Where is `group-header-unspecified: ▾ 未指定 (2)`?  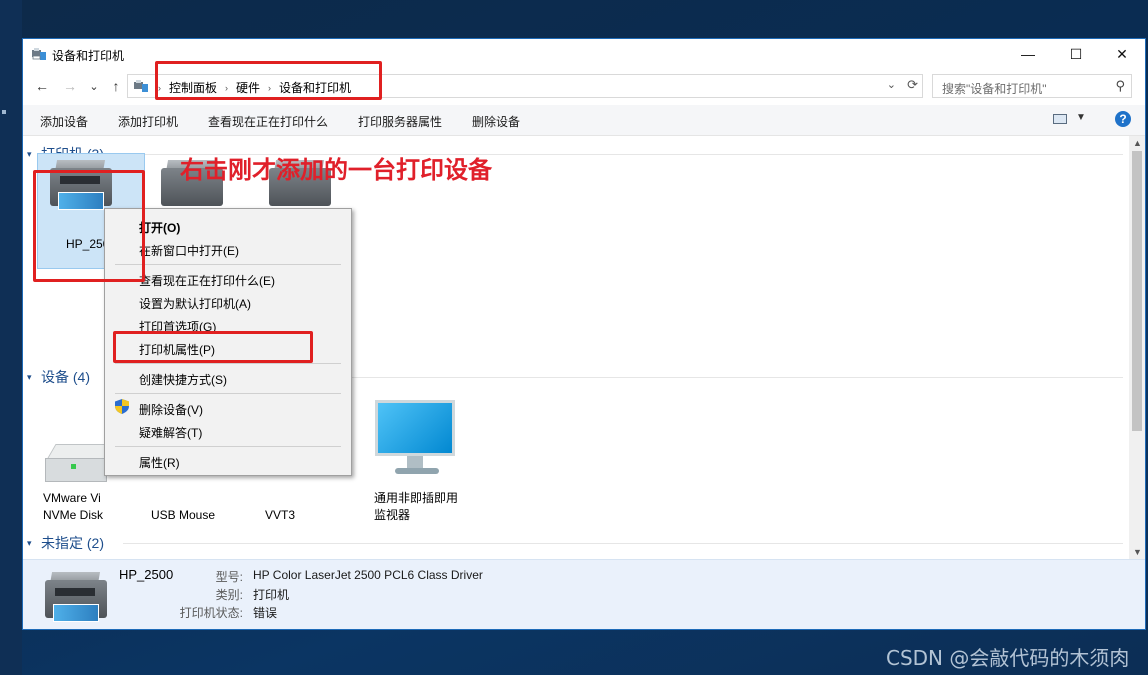
group-header-unspecified: ▾ 未指定 (2) is located at coordinates (573, 543).